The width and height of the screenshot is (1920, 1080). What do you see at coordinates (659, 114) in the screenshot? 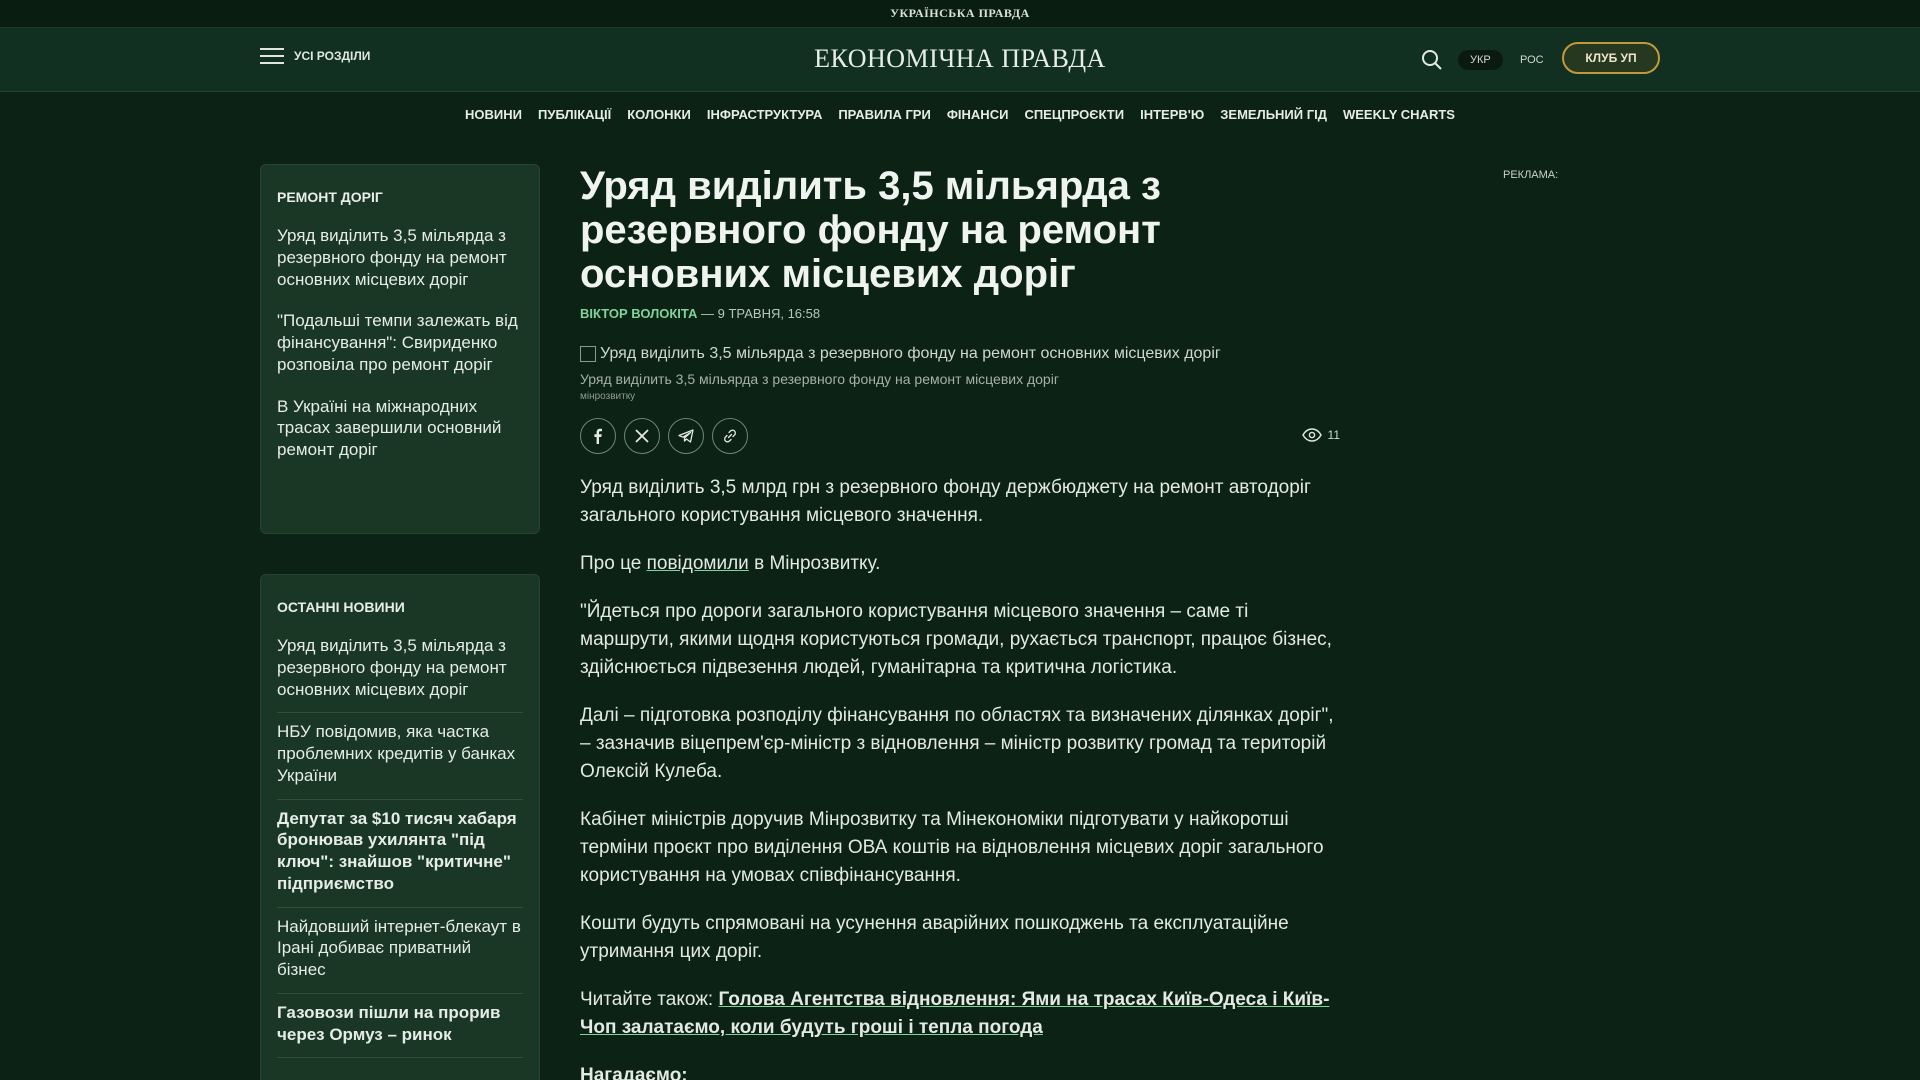
I see `nav-item-columns: КОЛОНКИ` at bounding box center [659, 114].